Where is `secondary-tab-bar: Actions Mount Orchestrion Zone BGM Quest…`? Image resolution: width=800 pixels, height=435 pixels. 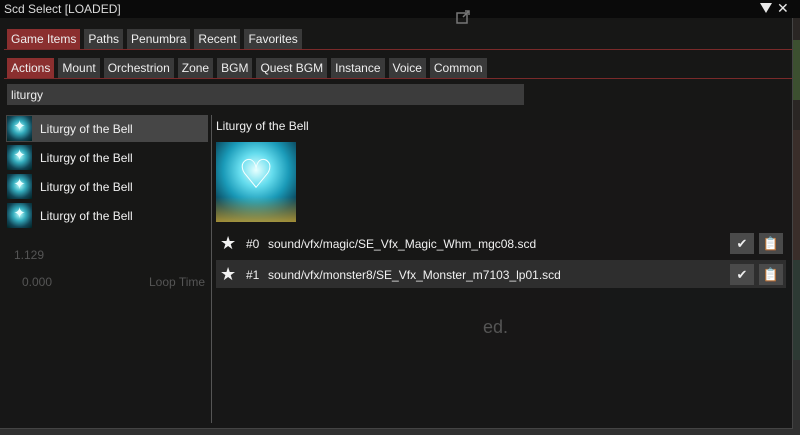 secondary-tab-bar: Actions Mount Orchestrion Zone BGM Quest… is located at coordinates (247, 68).